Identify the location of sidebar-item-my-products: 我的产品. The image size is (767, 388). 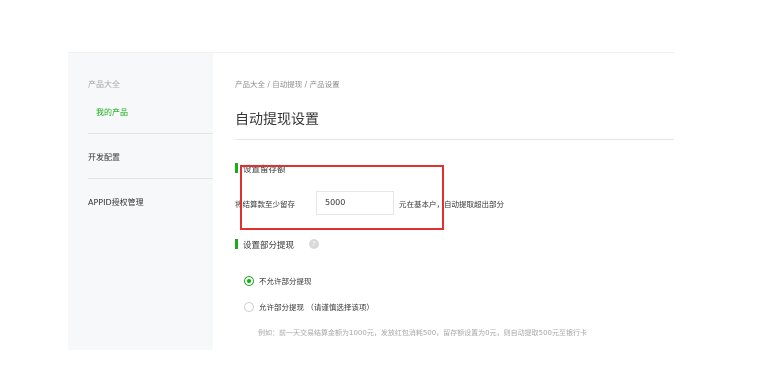
(112, 112).